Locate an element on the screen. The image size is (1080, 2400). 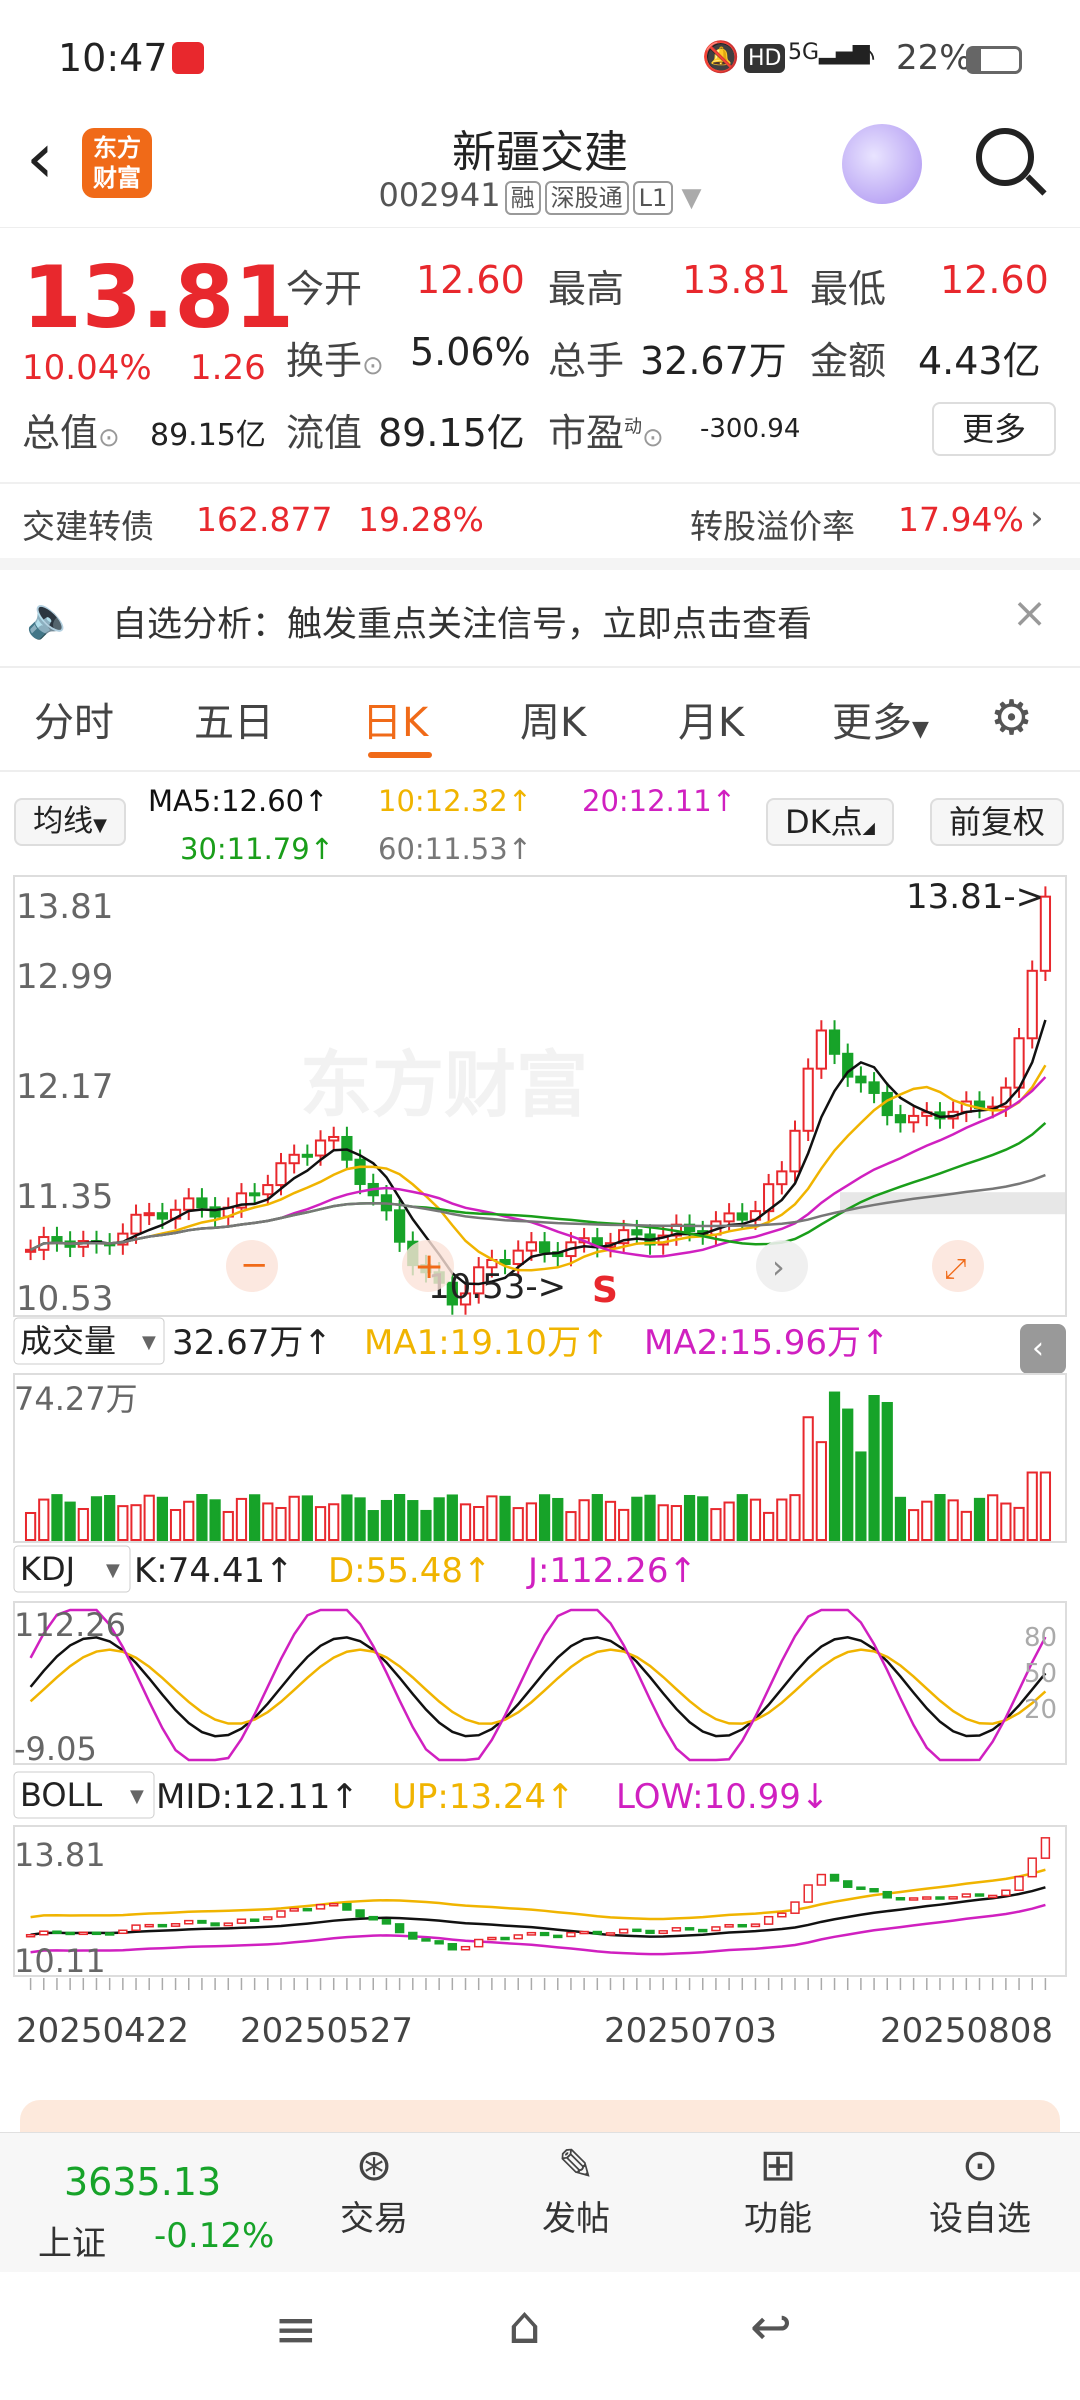
ma10-value: 10:12.32↑ is located at coordinates (455, 801).